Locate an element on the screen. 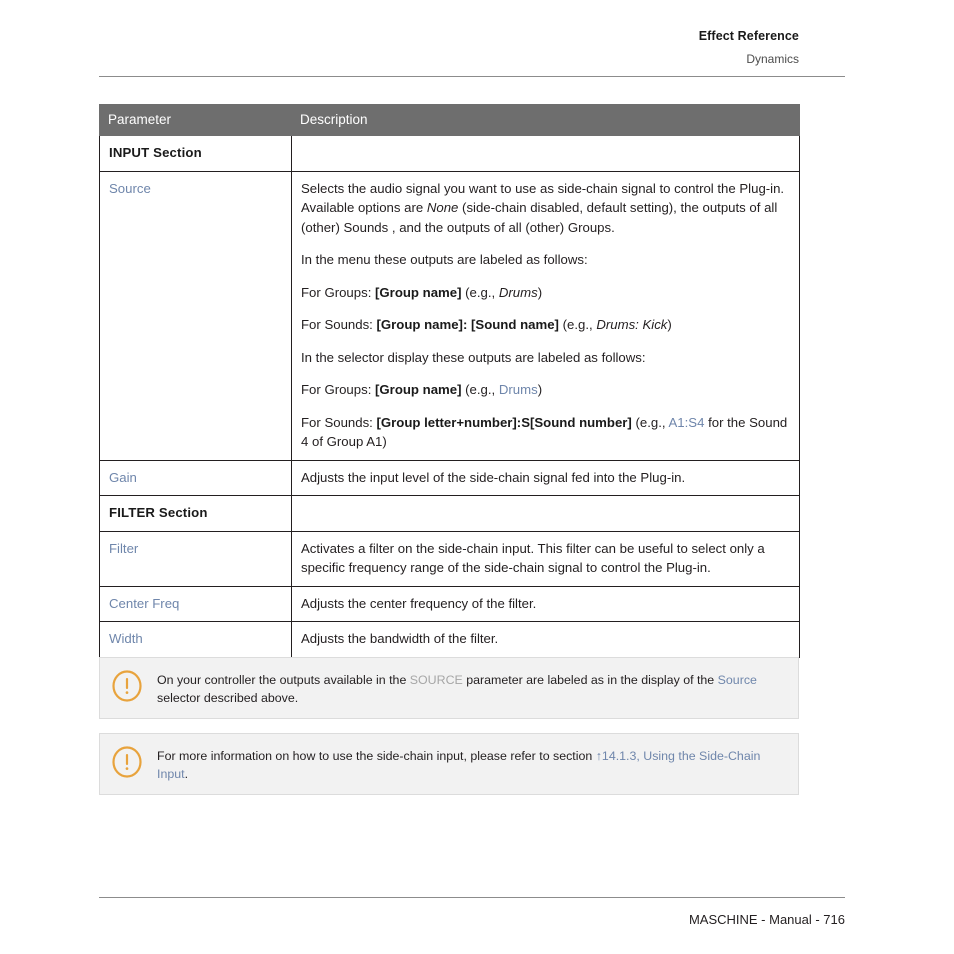 This screenshot has height=954, width=954. header-divider is located at coordinates (472, 76).